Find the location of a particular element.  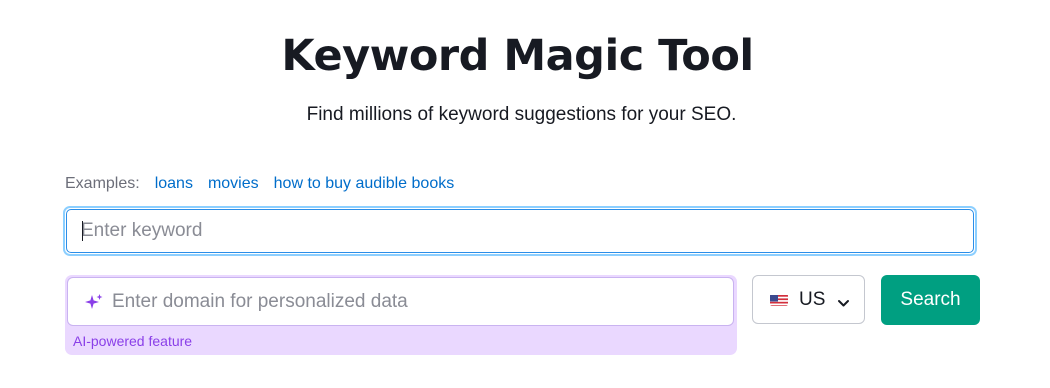

chevron-down-icon is located at coordinates (843, 301).